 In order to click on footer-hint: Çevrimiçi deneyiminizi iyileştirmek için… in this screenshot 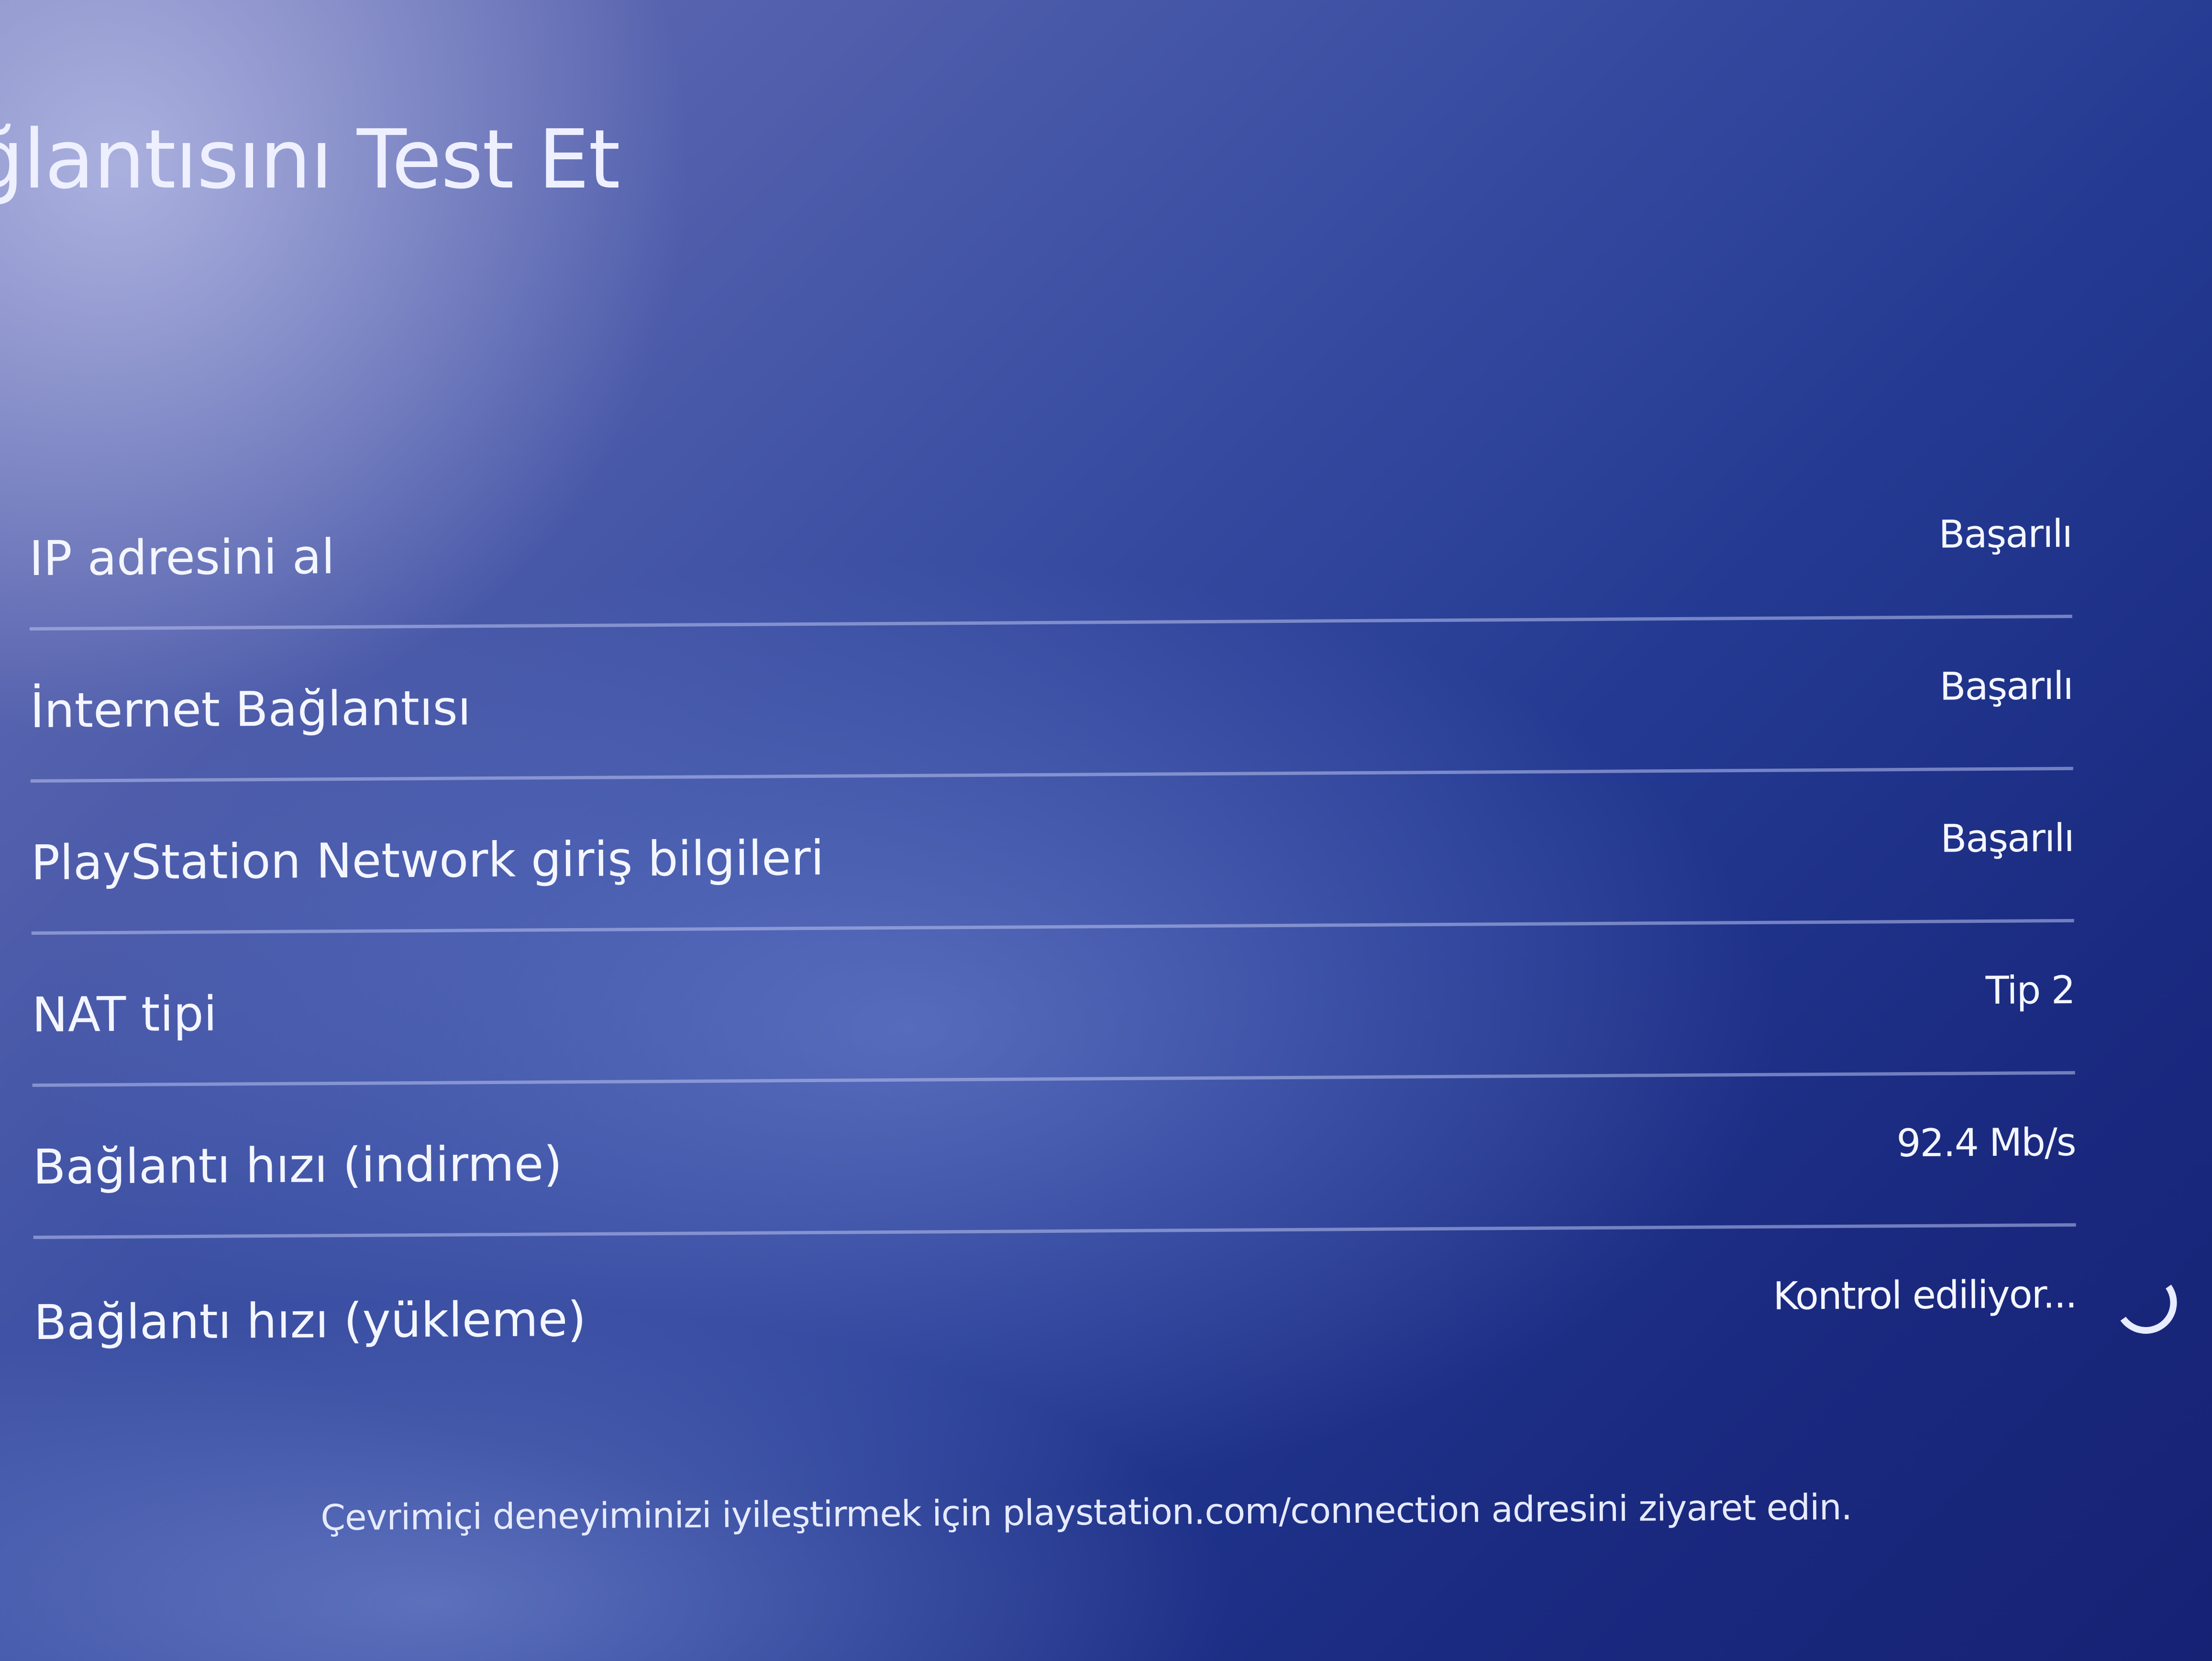, I will do `click(1086, 1513)`.